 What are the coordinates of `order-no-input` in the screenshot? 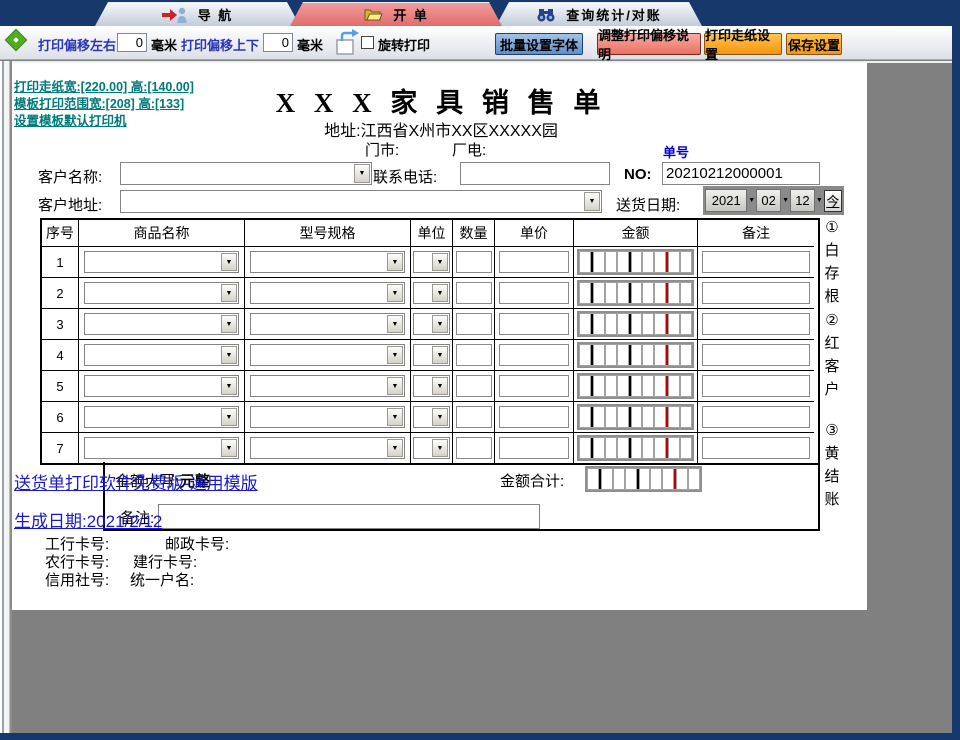 It's located at (741, 173).